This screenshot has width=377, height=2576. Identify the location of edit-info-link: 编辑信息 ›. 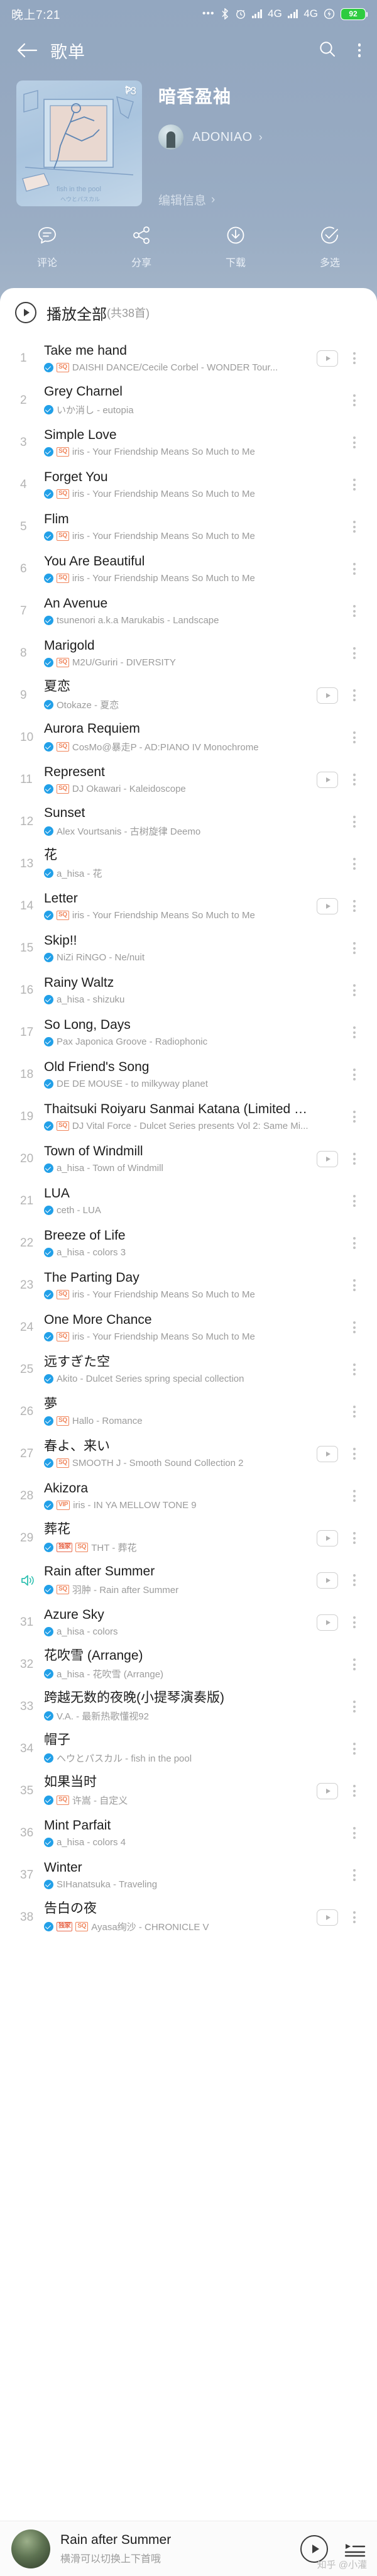
(259, 199).